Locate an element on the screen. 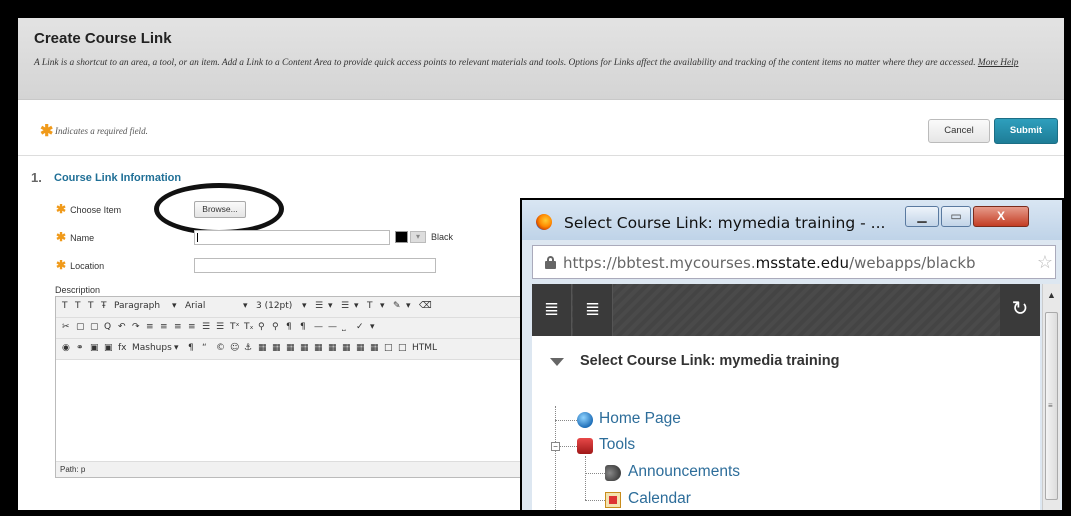 The height and width of the screenshot is (516, 1071). editor-toolbar-icon: ◉ is located at coordinates (66, 348).